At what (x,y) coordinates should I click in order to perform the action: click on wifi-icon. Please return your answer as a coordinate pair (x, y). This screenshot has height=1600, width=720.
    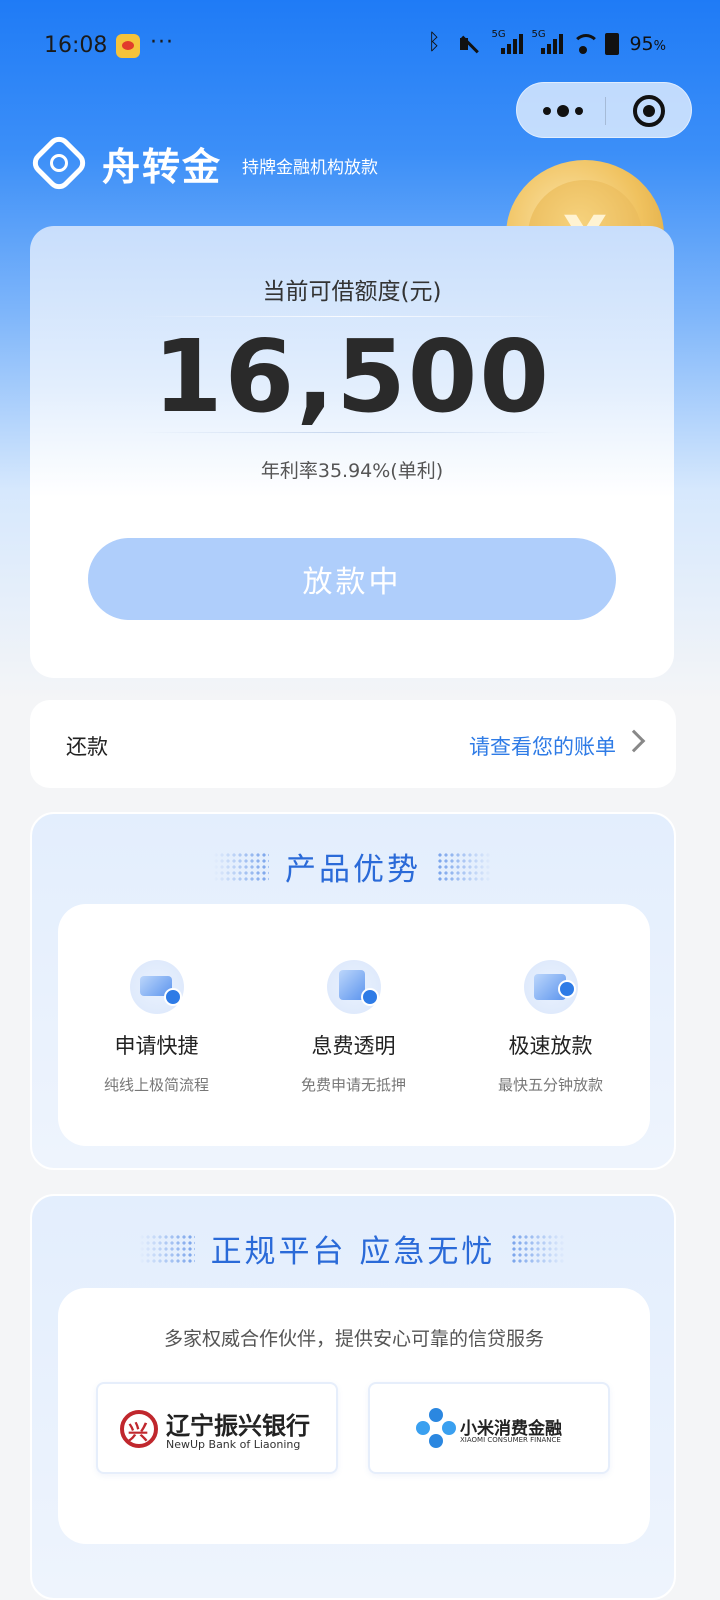
    Looking at the image, I should click on (586, 44).